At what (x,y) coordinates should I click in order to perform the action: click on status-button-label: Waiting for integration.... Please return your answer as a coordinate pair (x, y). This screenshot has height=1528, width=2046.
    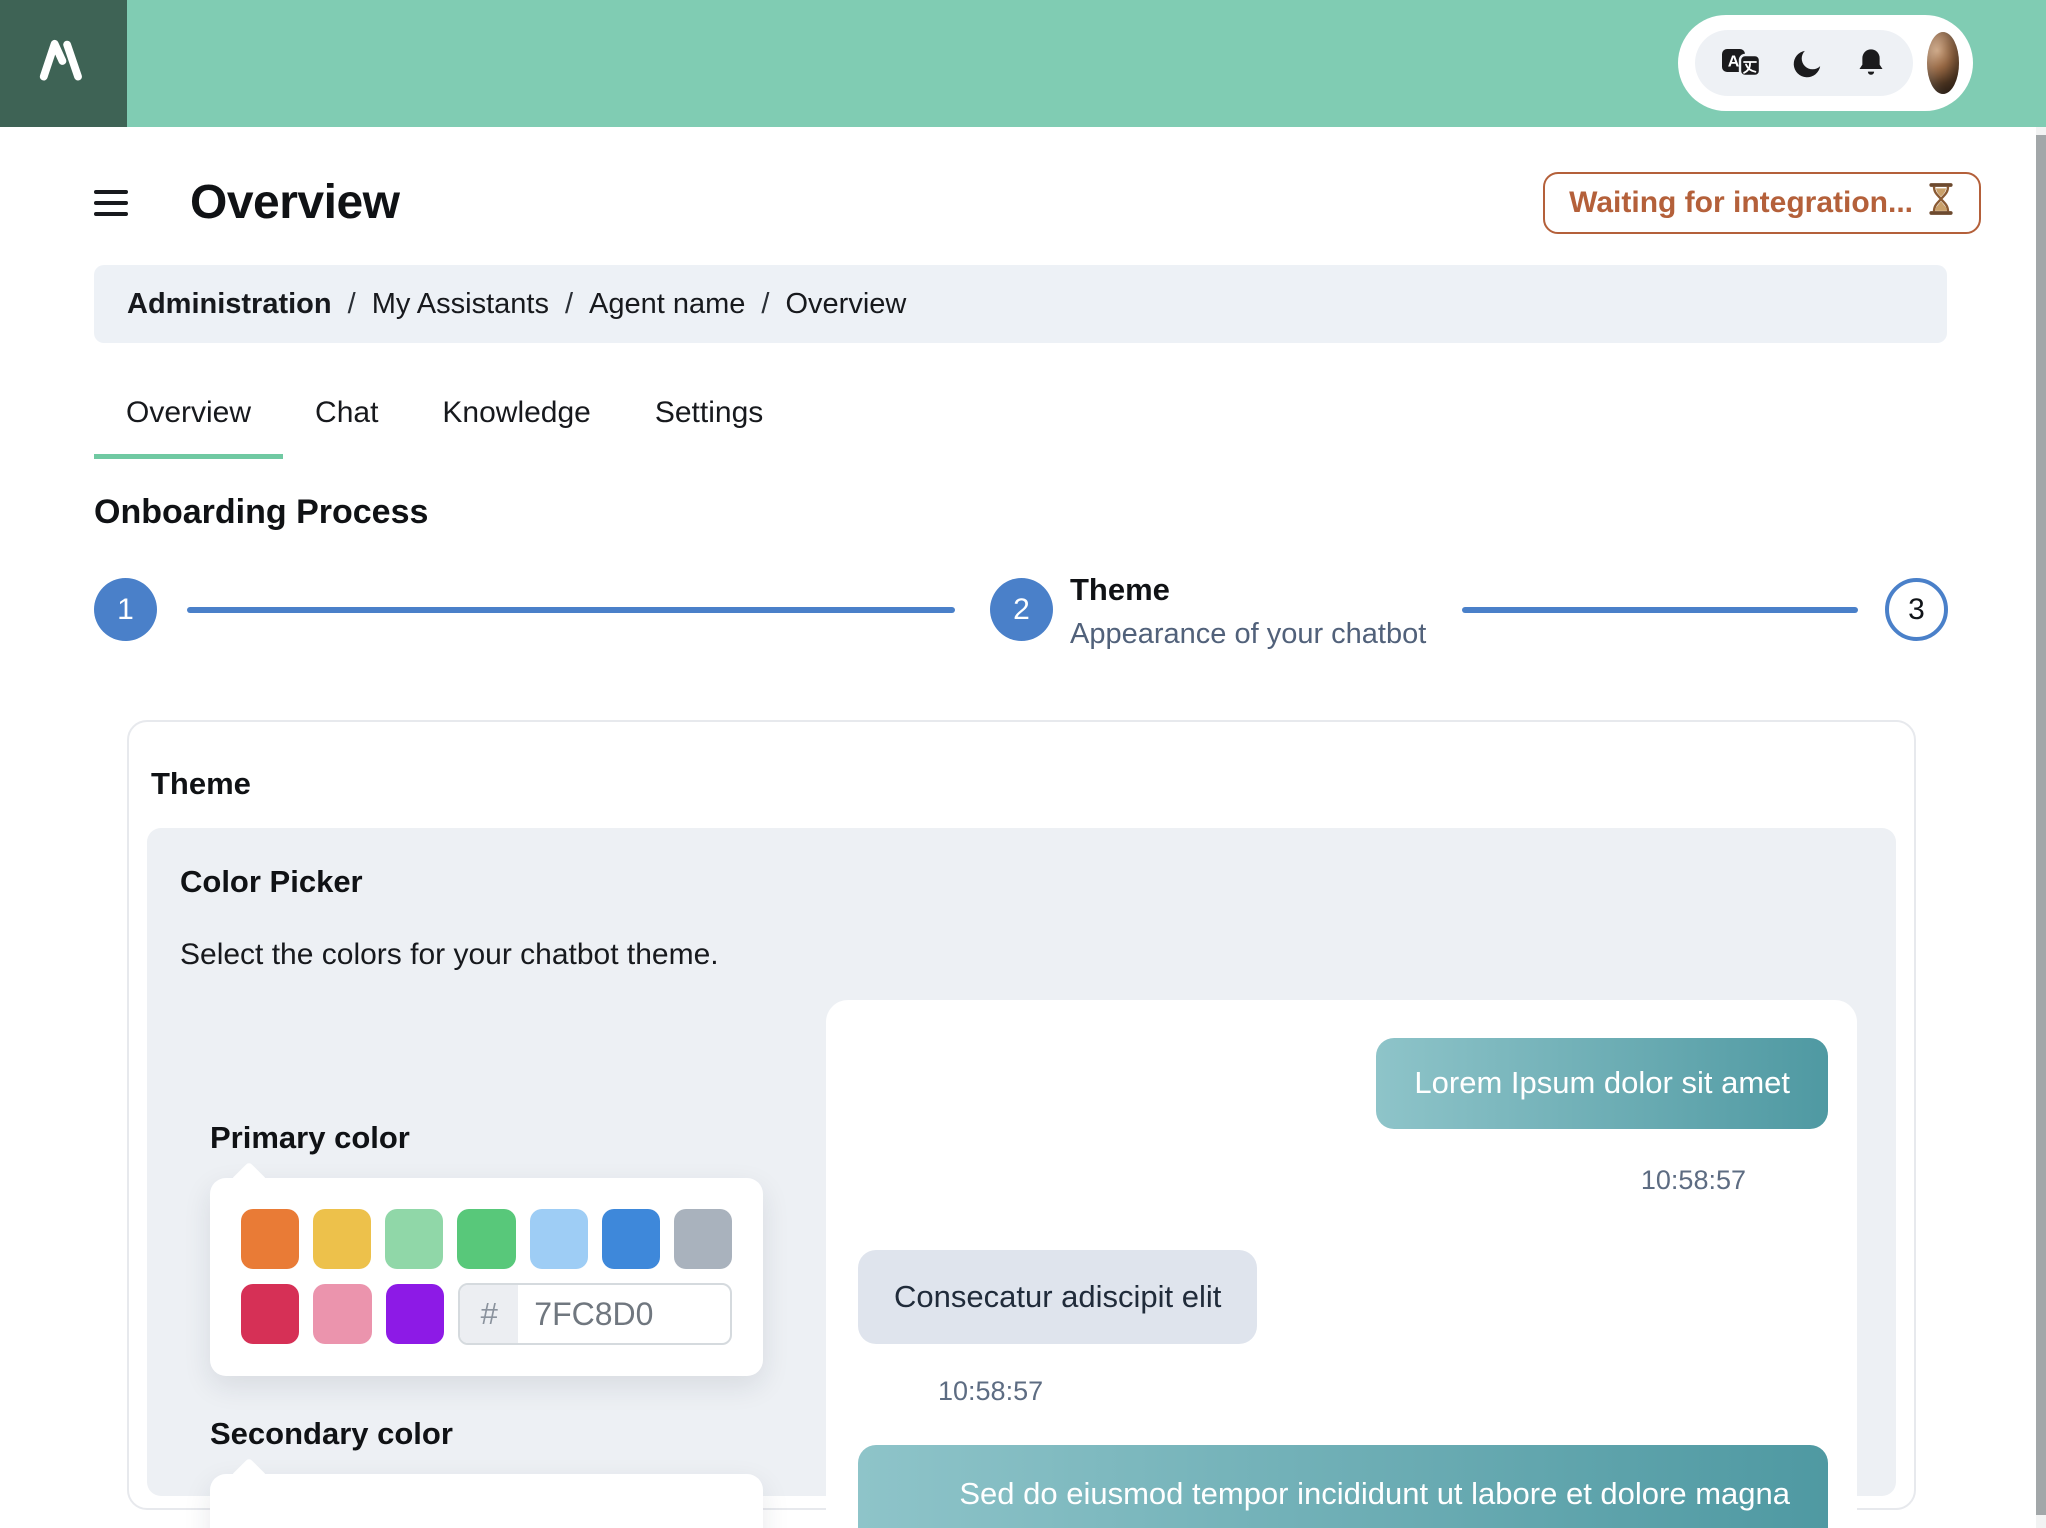
    Looking at the image, I should click on (1741, 202).